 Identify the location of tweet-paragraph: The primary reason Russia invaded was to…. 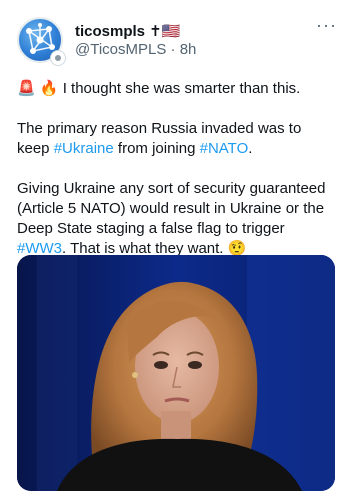
(159, 138).